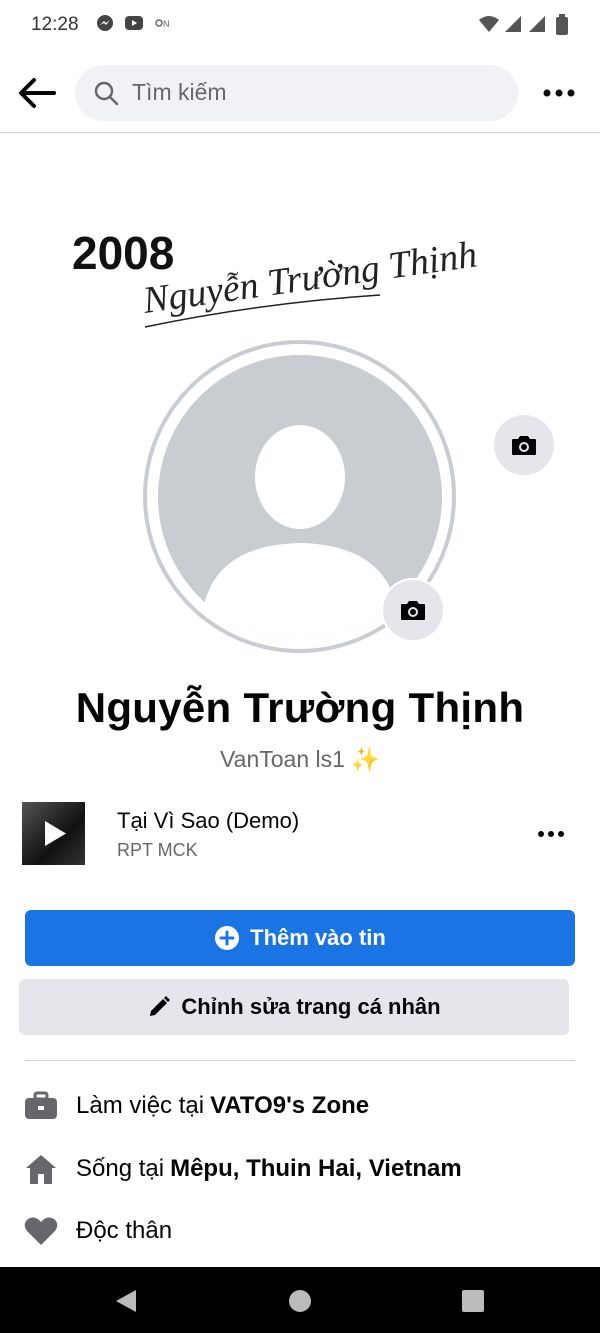 The width and height of the screenshot is (600, 1333). I want to click on signal-2-icon, so click(537, 24).